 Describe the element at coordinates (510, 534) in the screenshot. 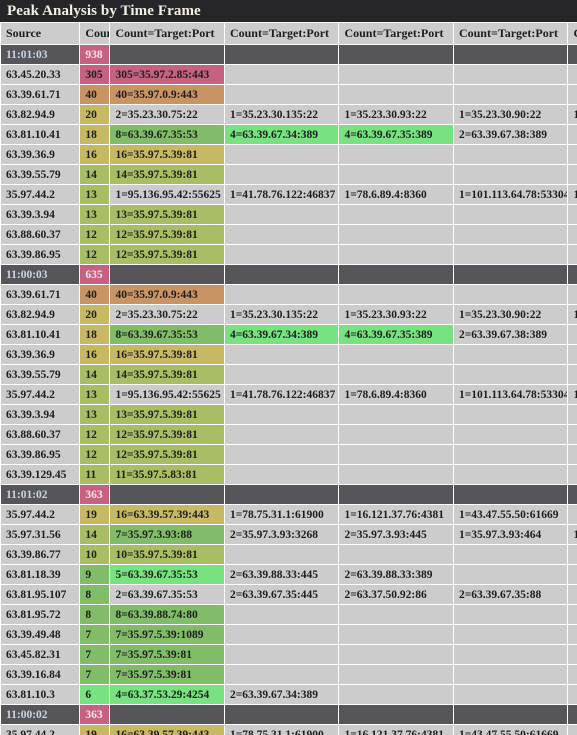

I see `cell-target-port: 1=35.97.3.93:464` at that location.